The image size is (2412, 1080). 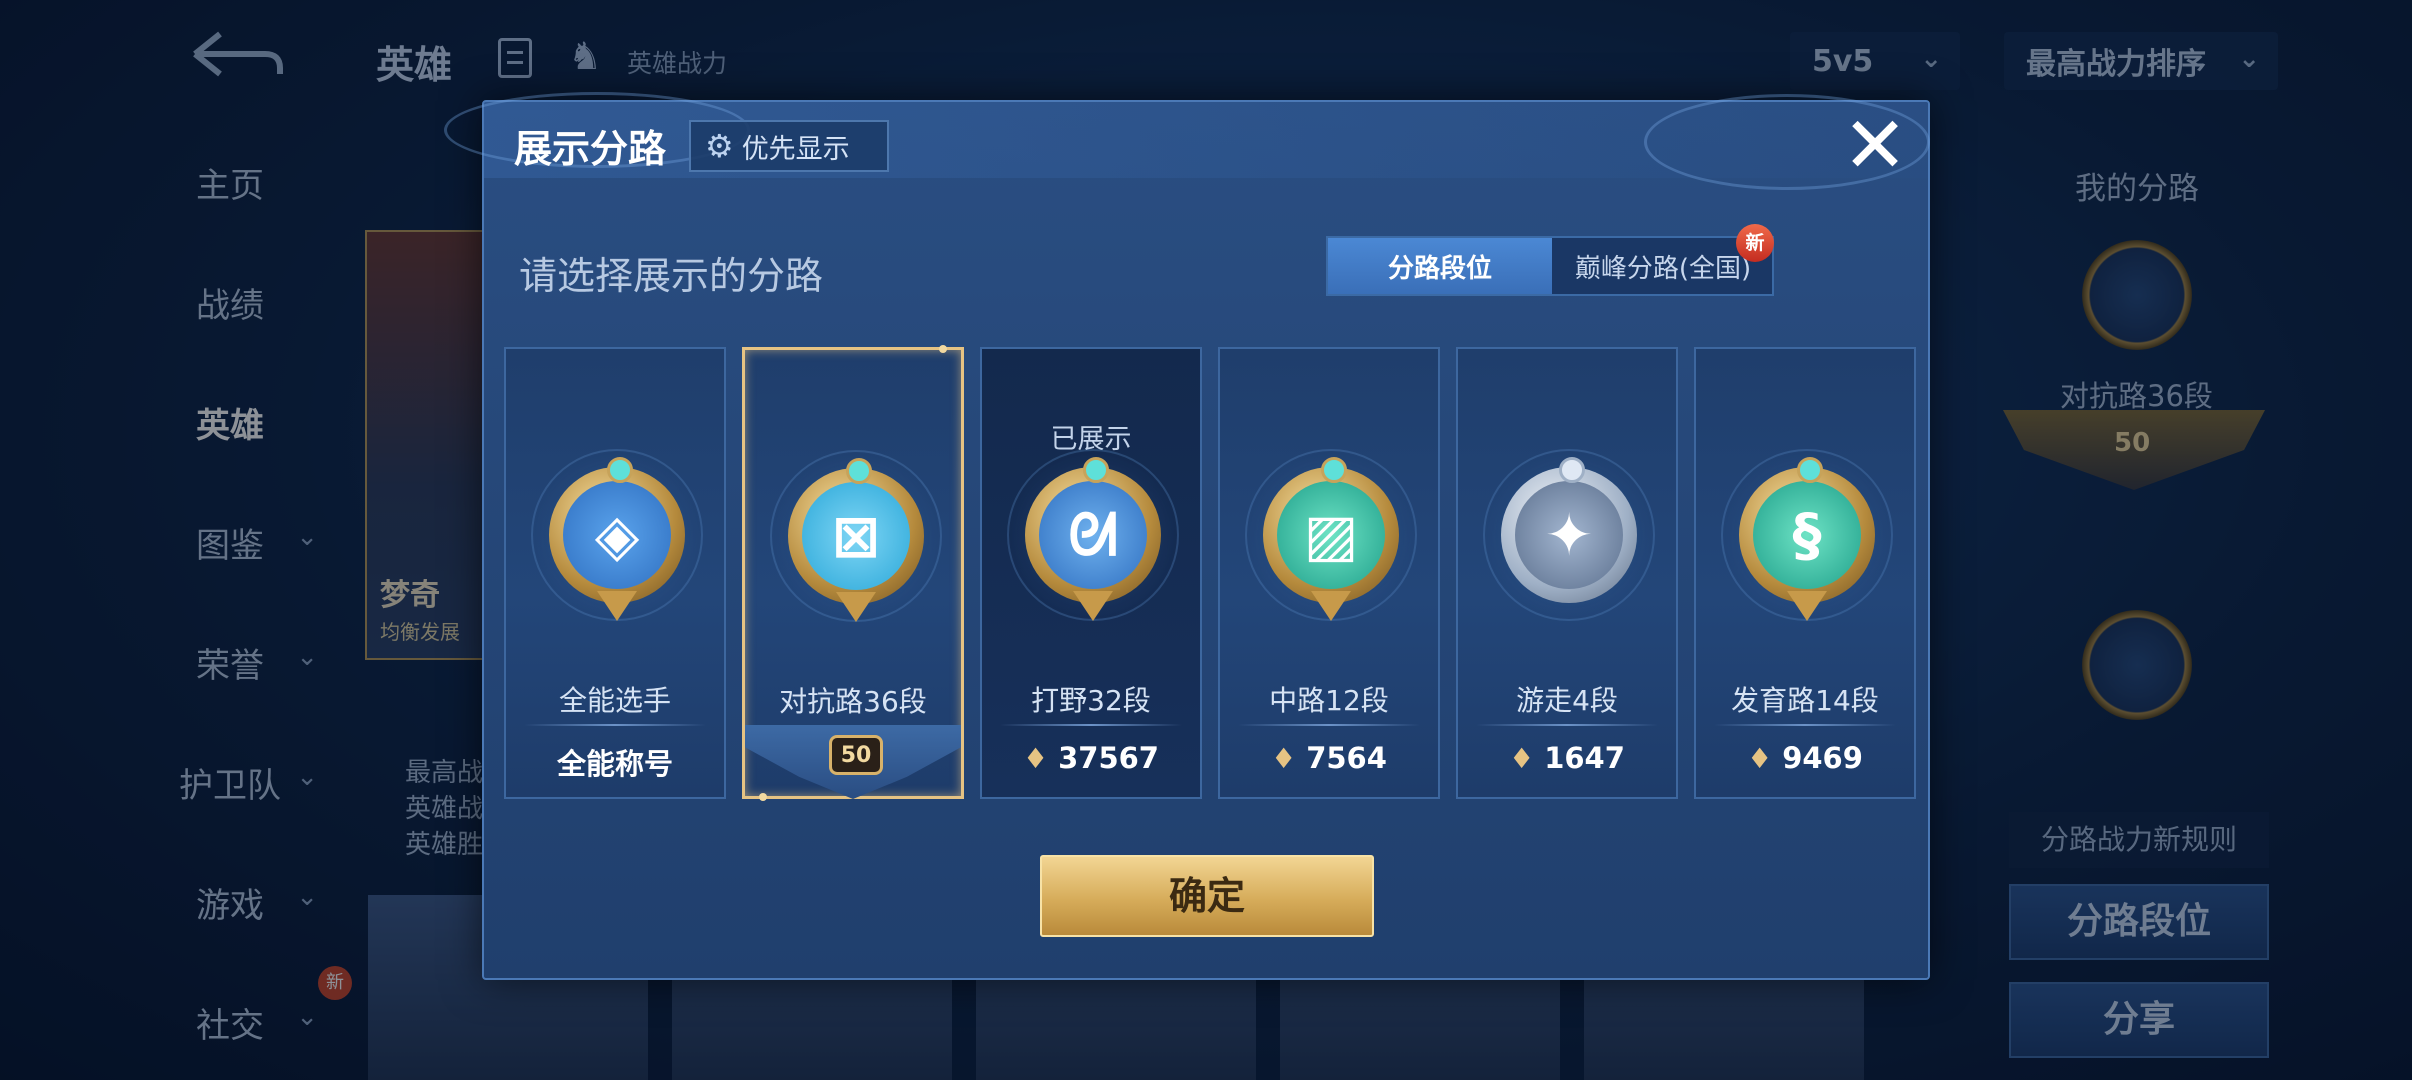 I want to click on tab-label: 巅峰分路(全国), so click(x=1663, y=268).